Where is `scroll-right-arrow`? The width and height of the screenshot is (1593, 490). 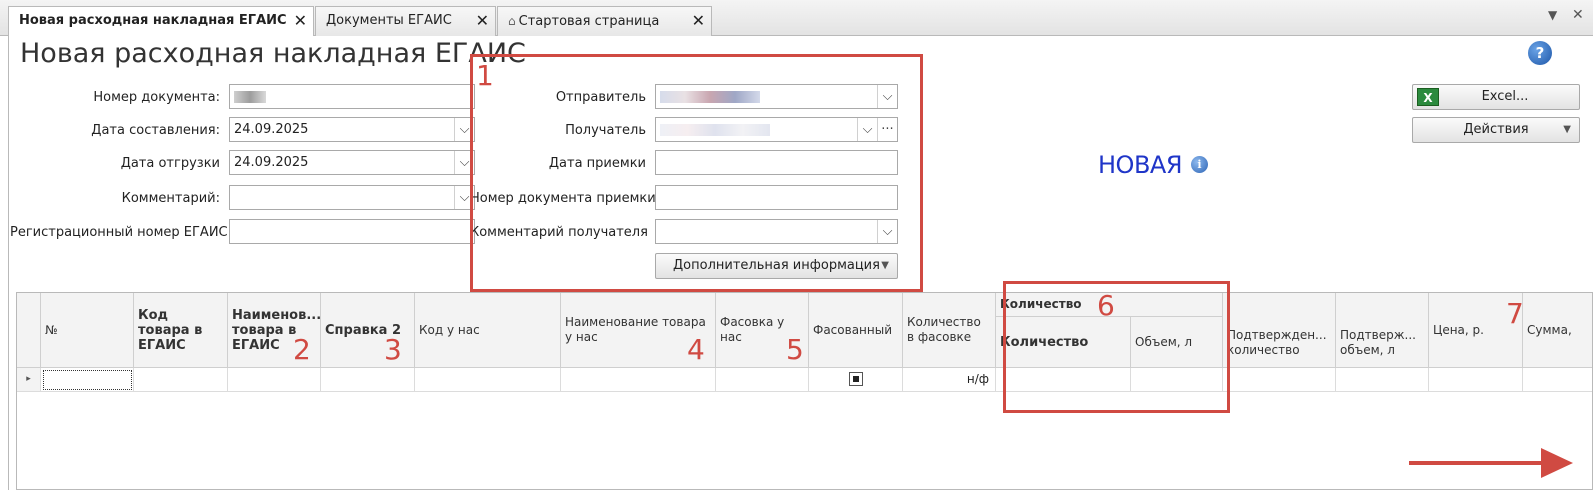
scroll-right-arrow is located at coordinates (1479, 463).